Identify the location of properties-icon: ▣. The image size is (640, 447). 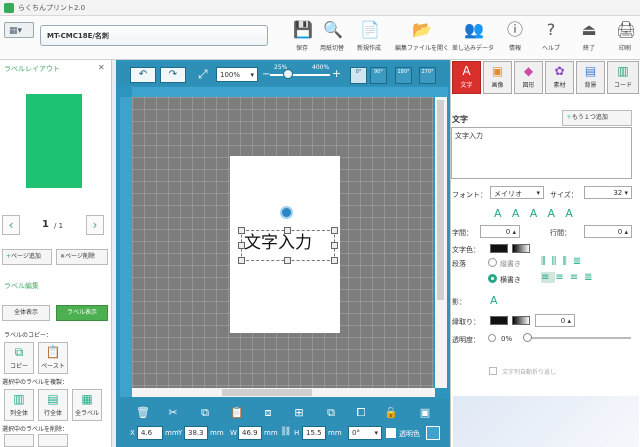
(425, 413).